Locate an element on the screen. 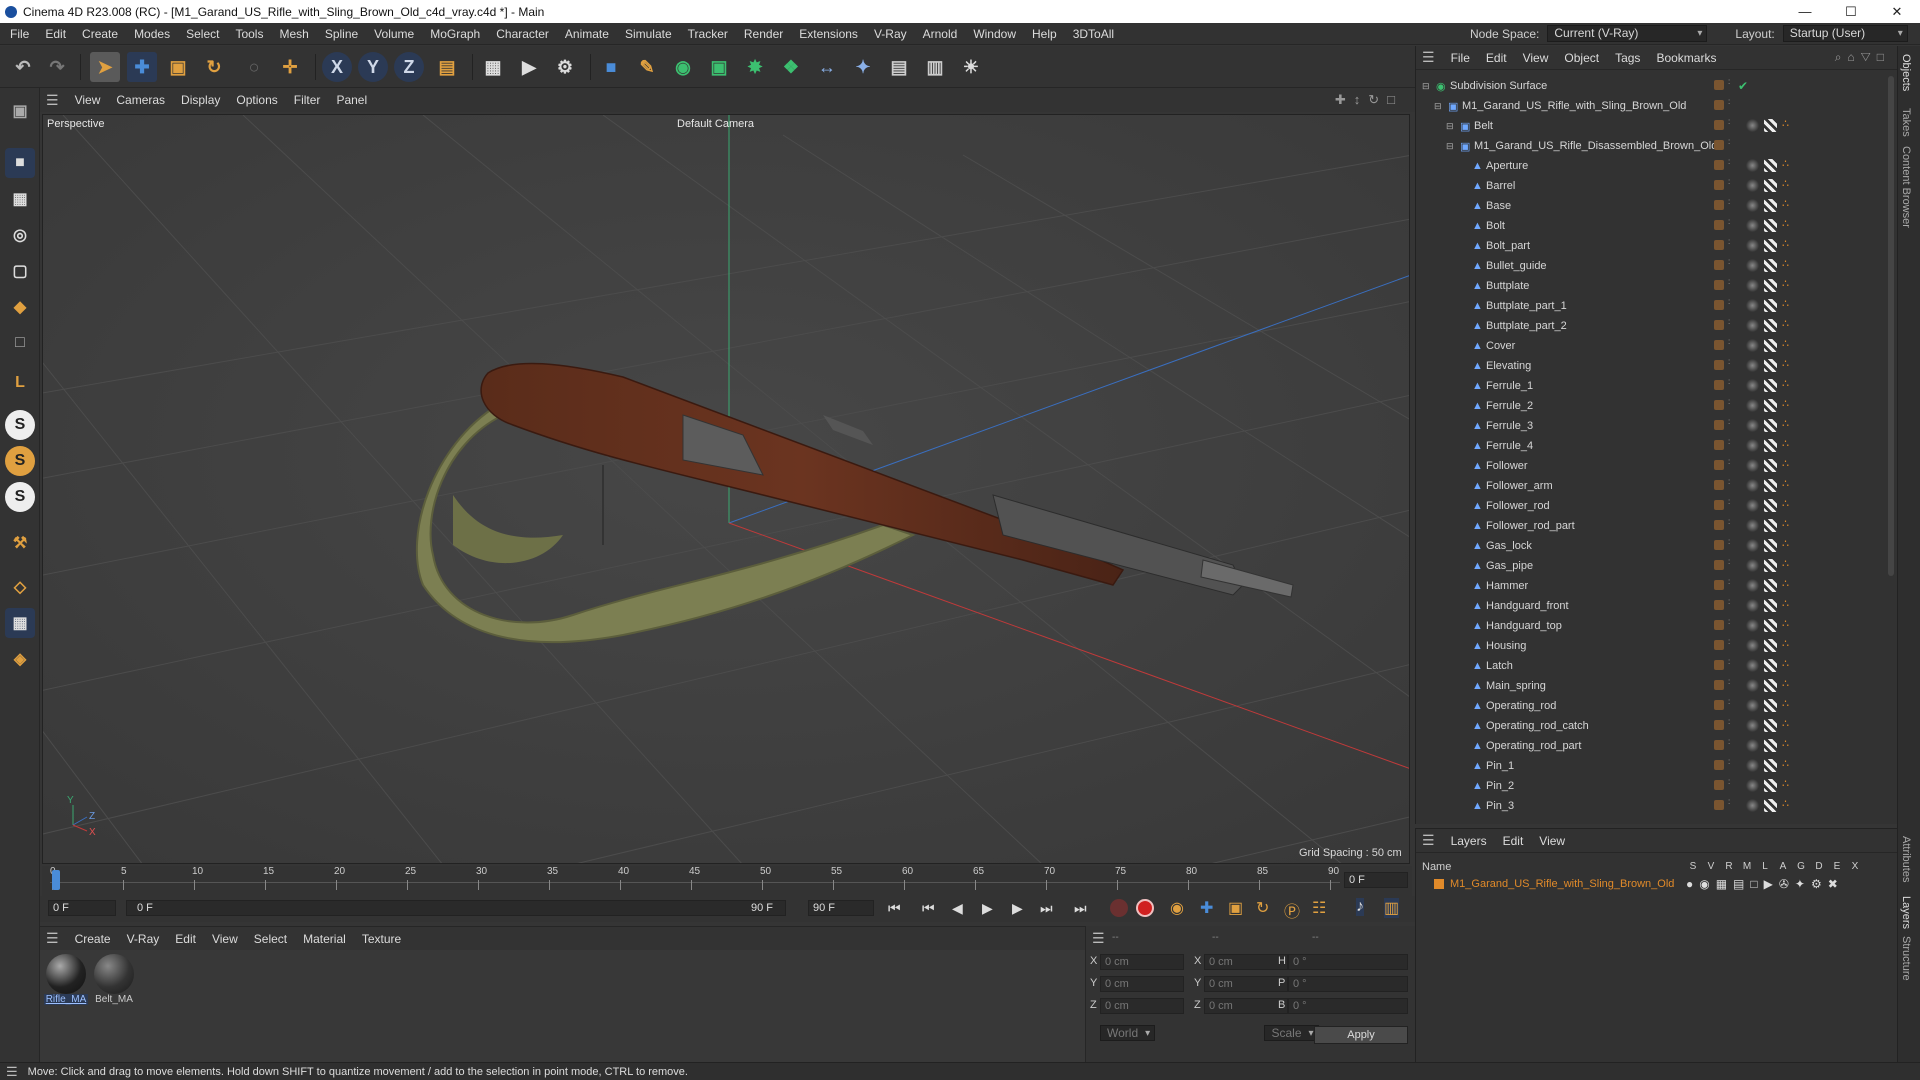 The height and width of the screenshot is (1080, 1920). tab-layers: Layers is located at coordinates (1906, 912).